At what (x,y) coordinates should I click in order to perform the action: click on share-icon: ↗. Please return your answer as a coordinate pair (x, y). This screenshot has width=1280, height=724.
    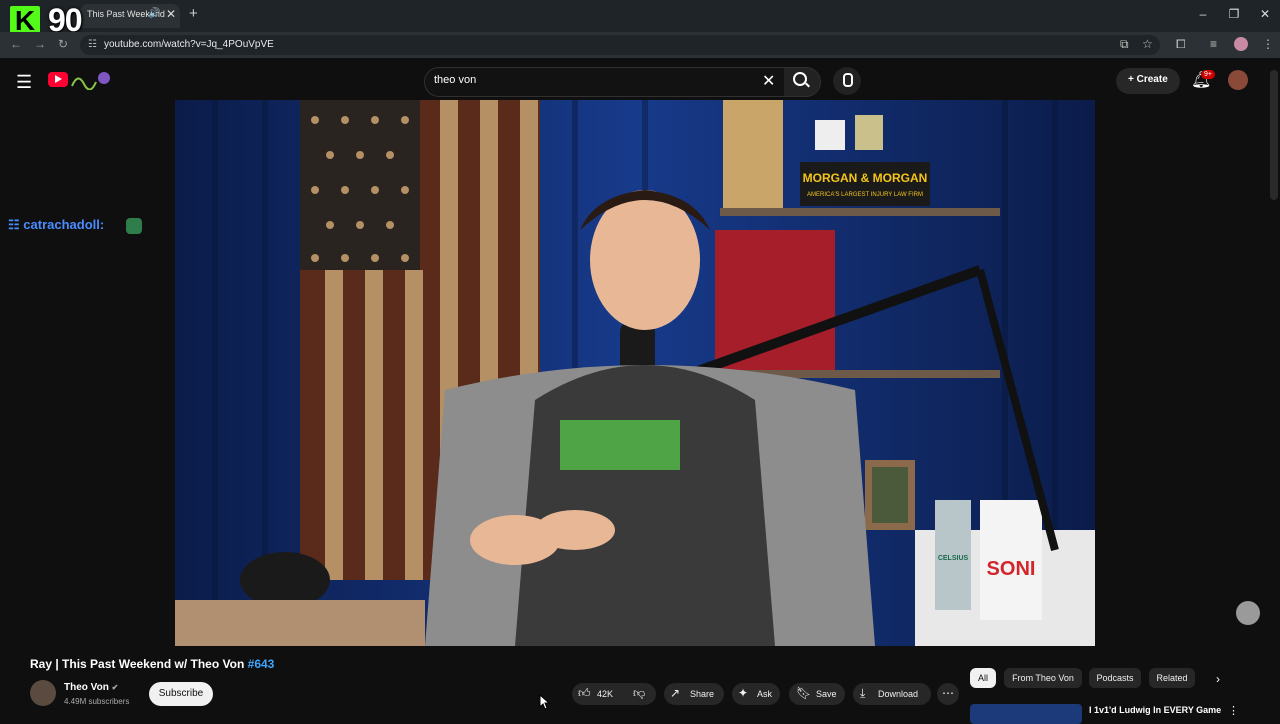
    Looking at the image, I should click on (675, 693).